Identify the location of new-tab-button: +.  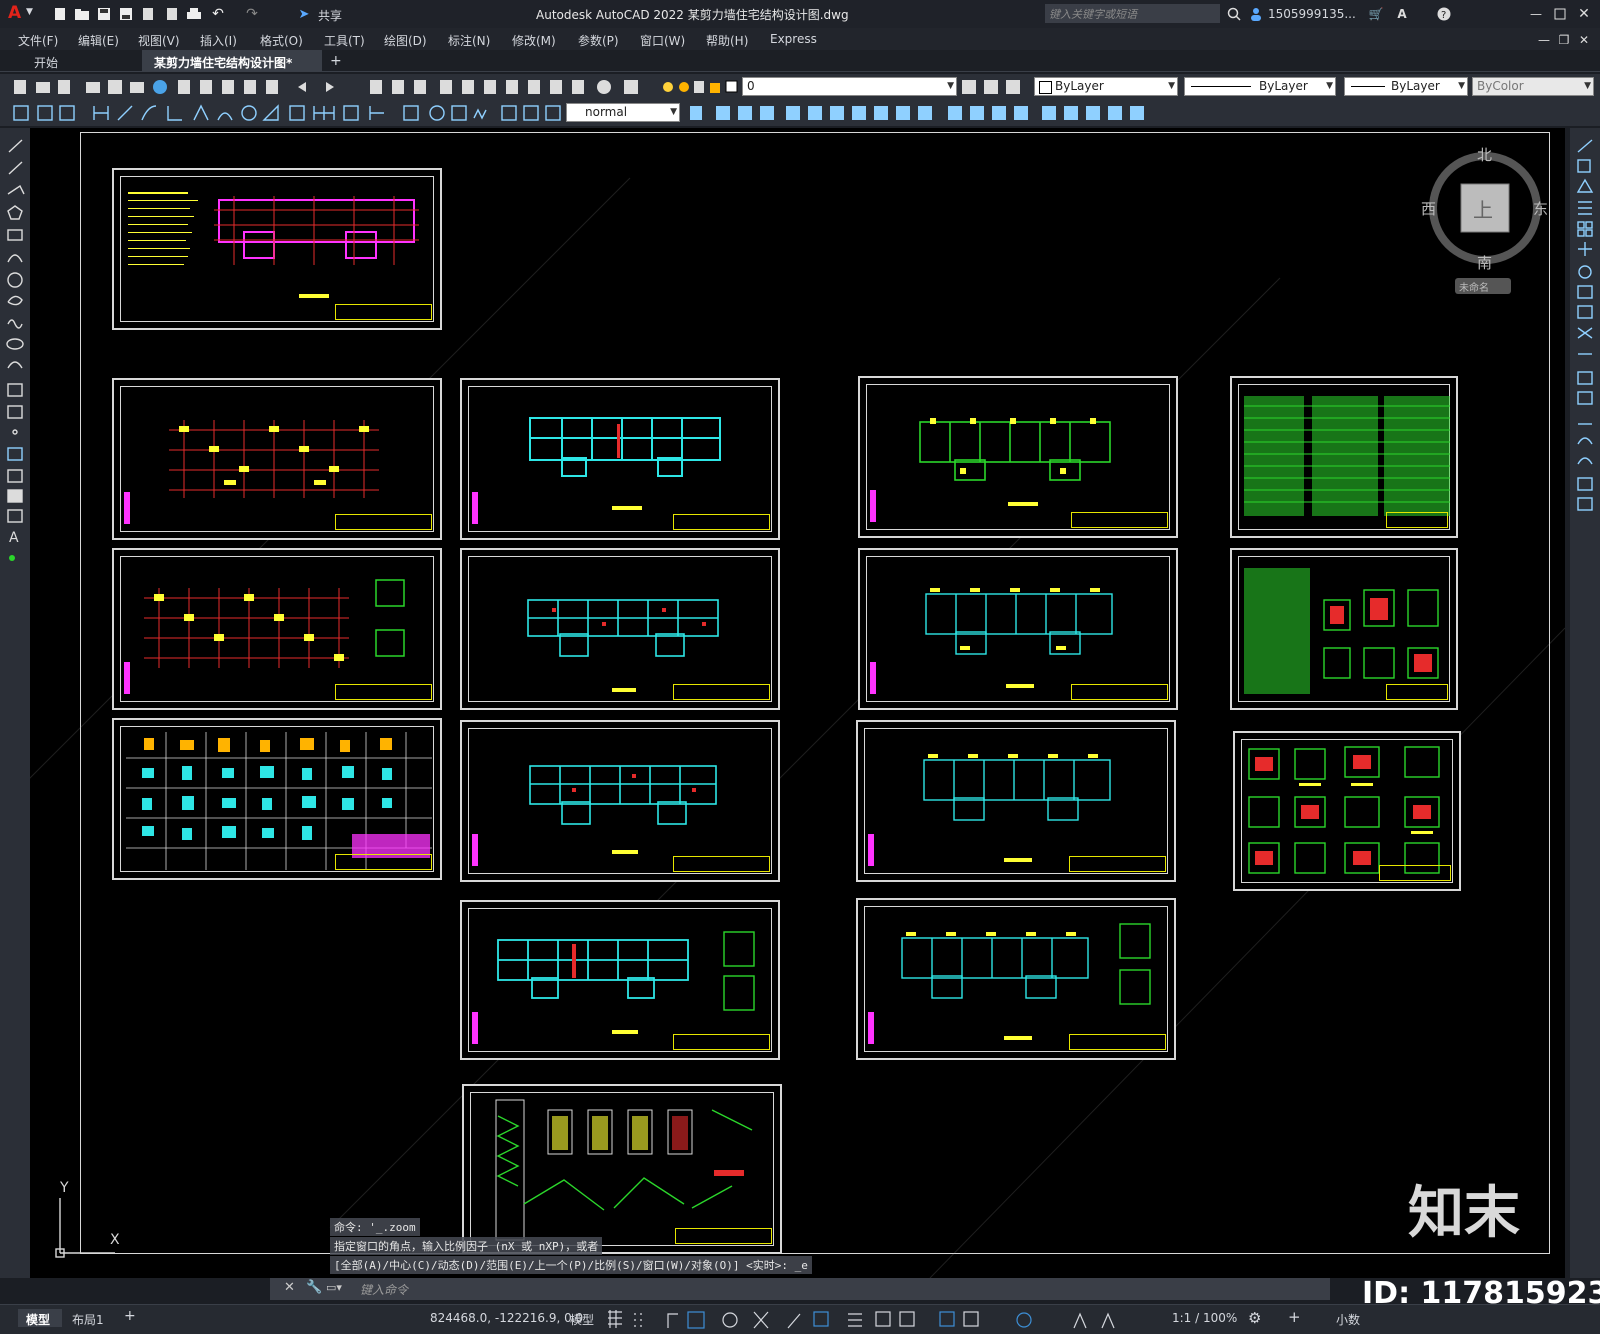
(336, 61).